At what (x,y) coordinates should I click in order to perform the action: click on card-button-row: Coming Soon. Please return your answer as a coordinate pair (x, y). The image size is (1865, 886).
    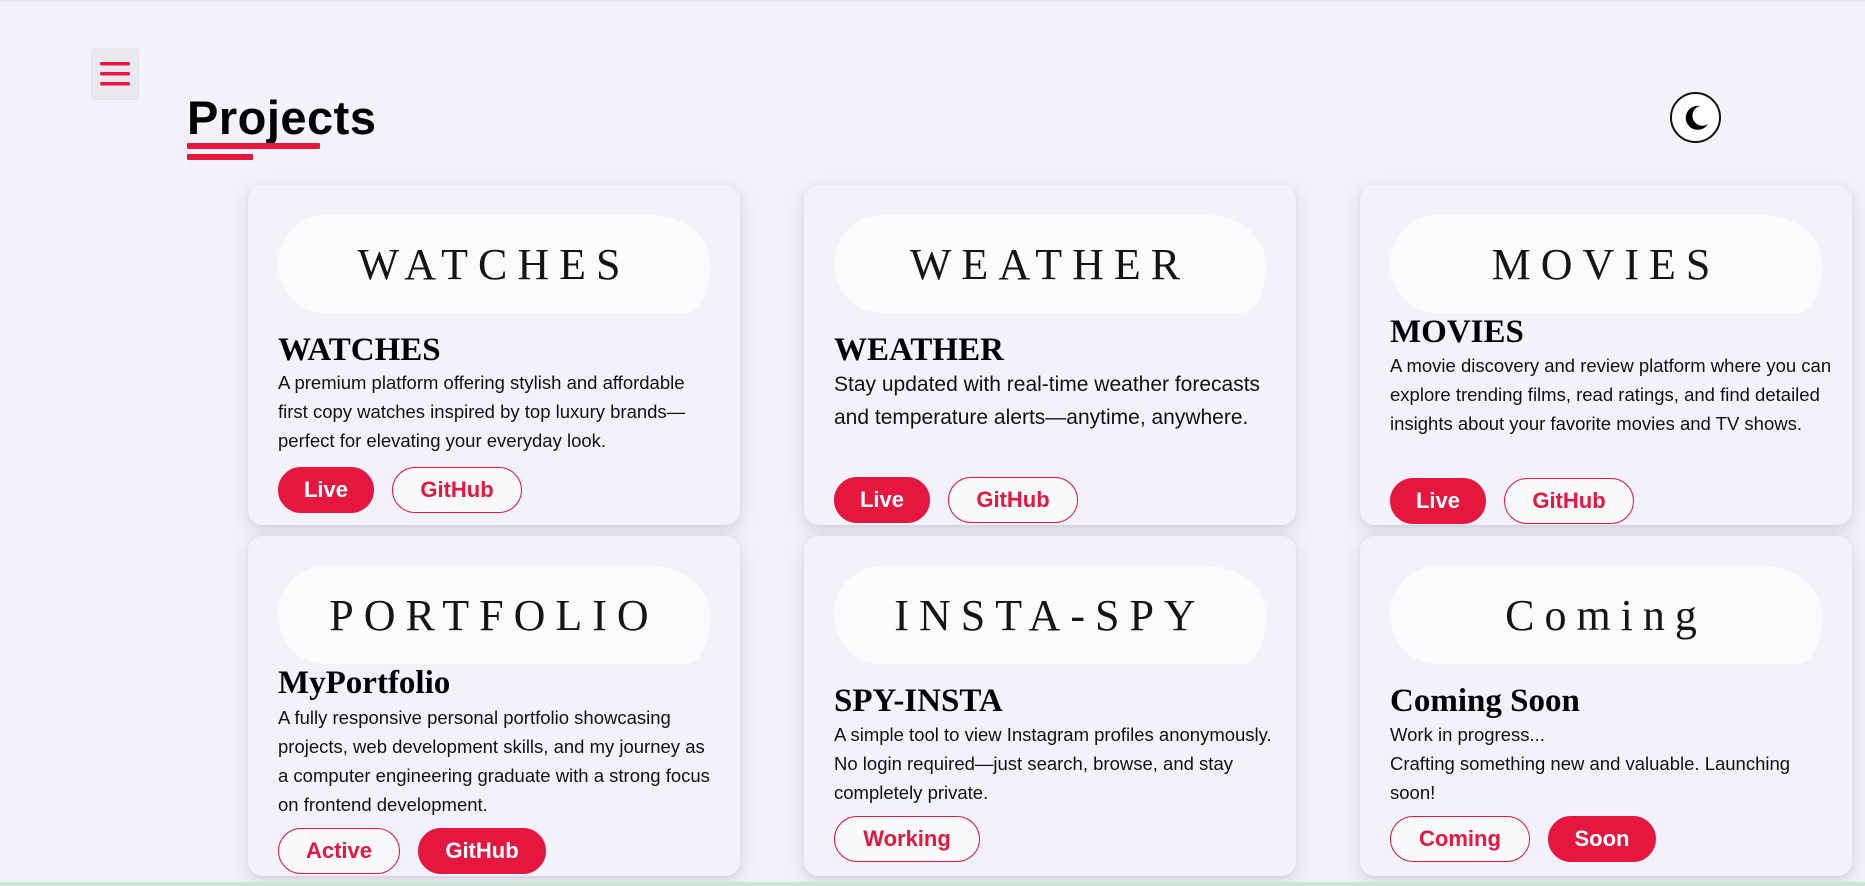
    Looking at the image, I should click on (1523, 839).